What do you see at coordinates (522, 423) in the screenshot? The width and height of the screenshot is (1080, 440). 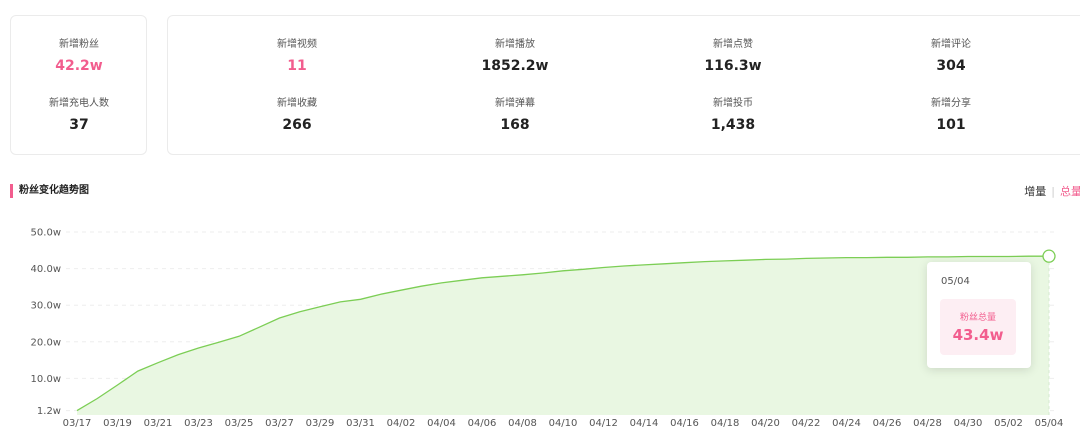 I see `x-tick-label: 04/08` at bounding box center [522, 423].